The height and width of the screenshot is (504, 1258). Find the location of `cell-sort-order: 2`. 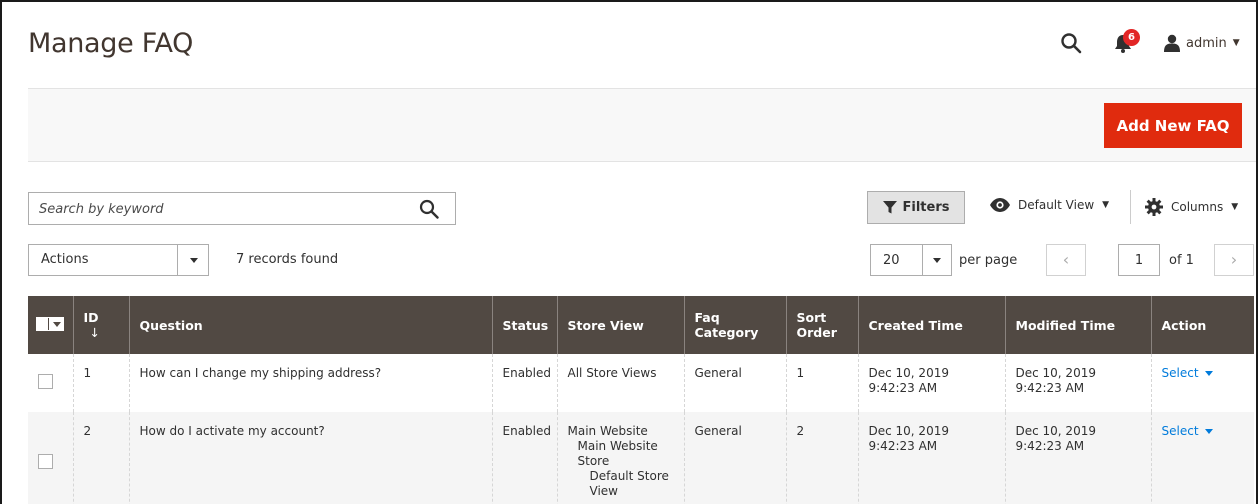

cell-sort-order: 2 is located at coordinates (822, 458).